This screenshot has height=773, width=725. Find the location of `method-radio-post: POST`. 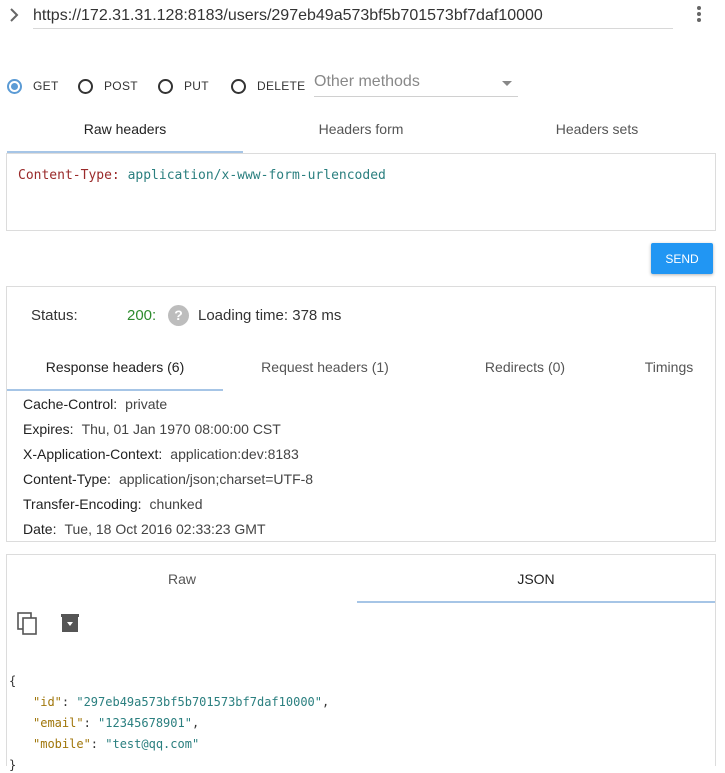

method-radio-post: POST is located at coordinates (108, 86).